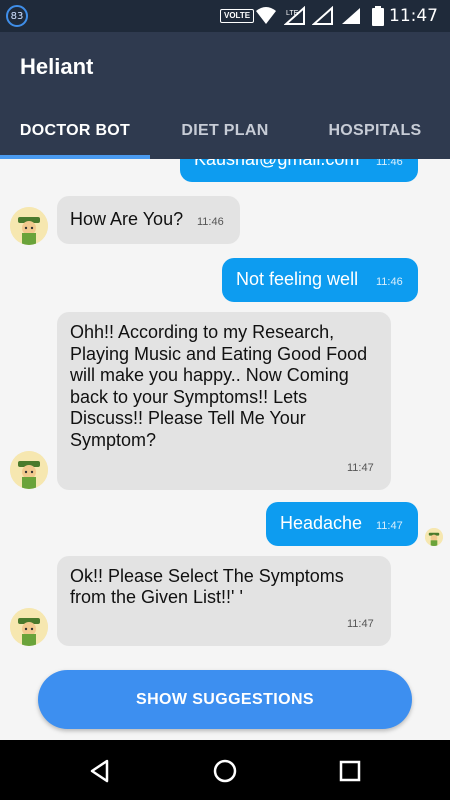  I want to click on bot-message: How Are You? 11:46, so click(148, 220).